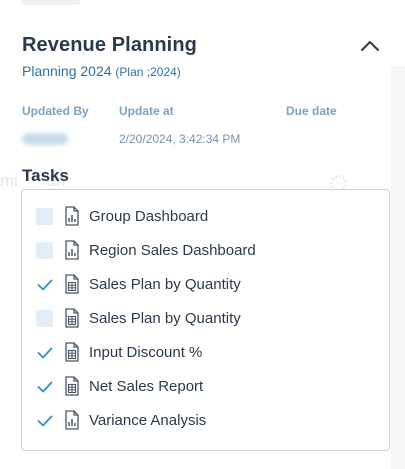  I want to click on update-at-field: Update at 2/20/2024, 3:42:34 PM, so click(179, 125).